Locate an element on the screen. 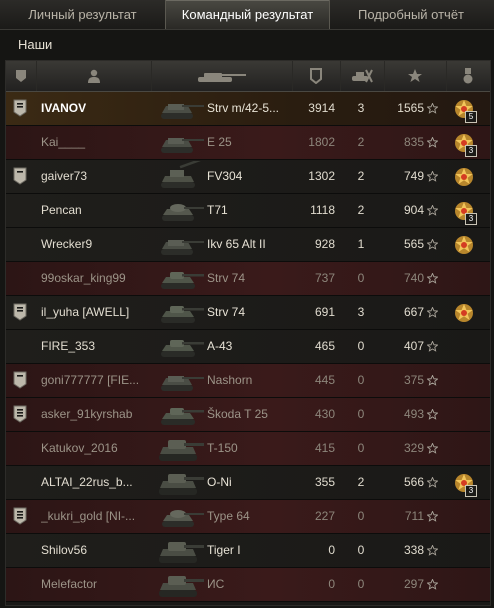 The height and width of the screenshot is (608, 494). damage-value: 227 is located at coordinates (324, 516).